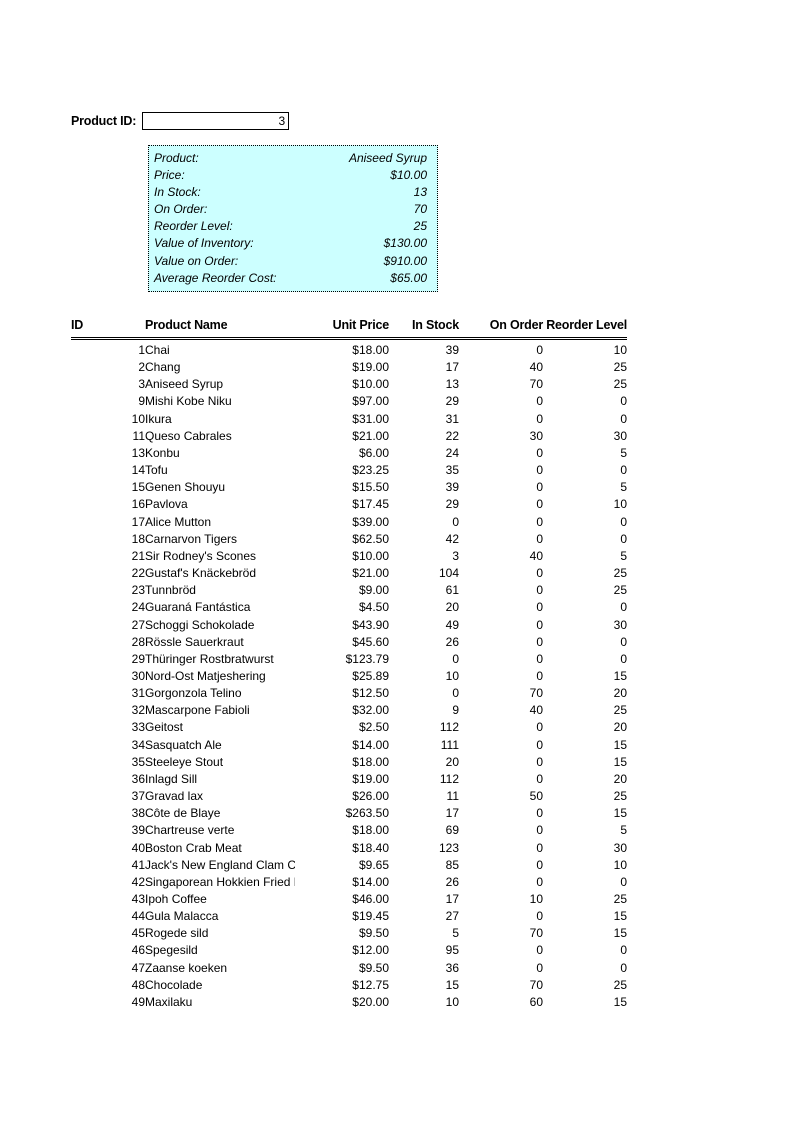 The height and width of the screenshot is (1124, 795). What do you see at coordinates (349, 659) in the screenshot?
I see `table-row: 29 Thüringer Rostbratwurst $123.79 0 0 0` at bounding box center [349, 659].